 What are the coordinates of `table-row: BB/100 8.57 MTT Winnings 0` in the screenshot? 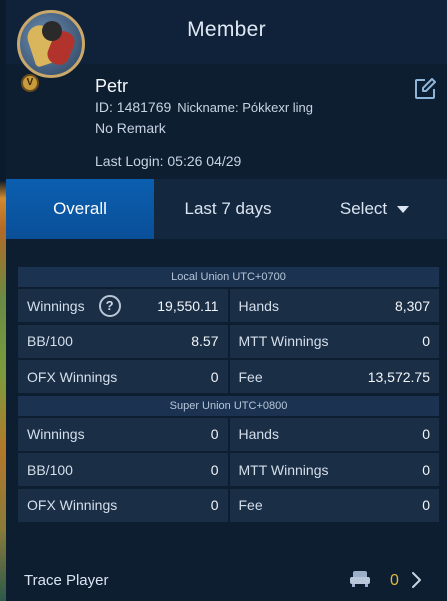 It's located at (228, 341).